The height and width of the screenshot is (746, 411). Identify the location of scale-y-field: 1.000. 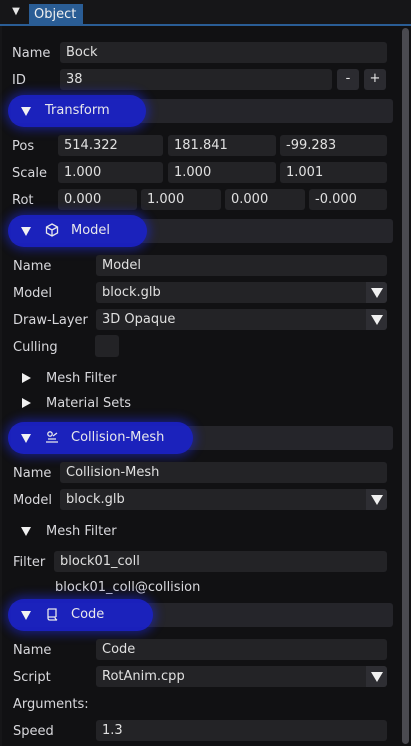
(222, 172).